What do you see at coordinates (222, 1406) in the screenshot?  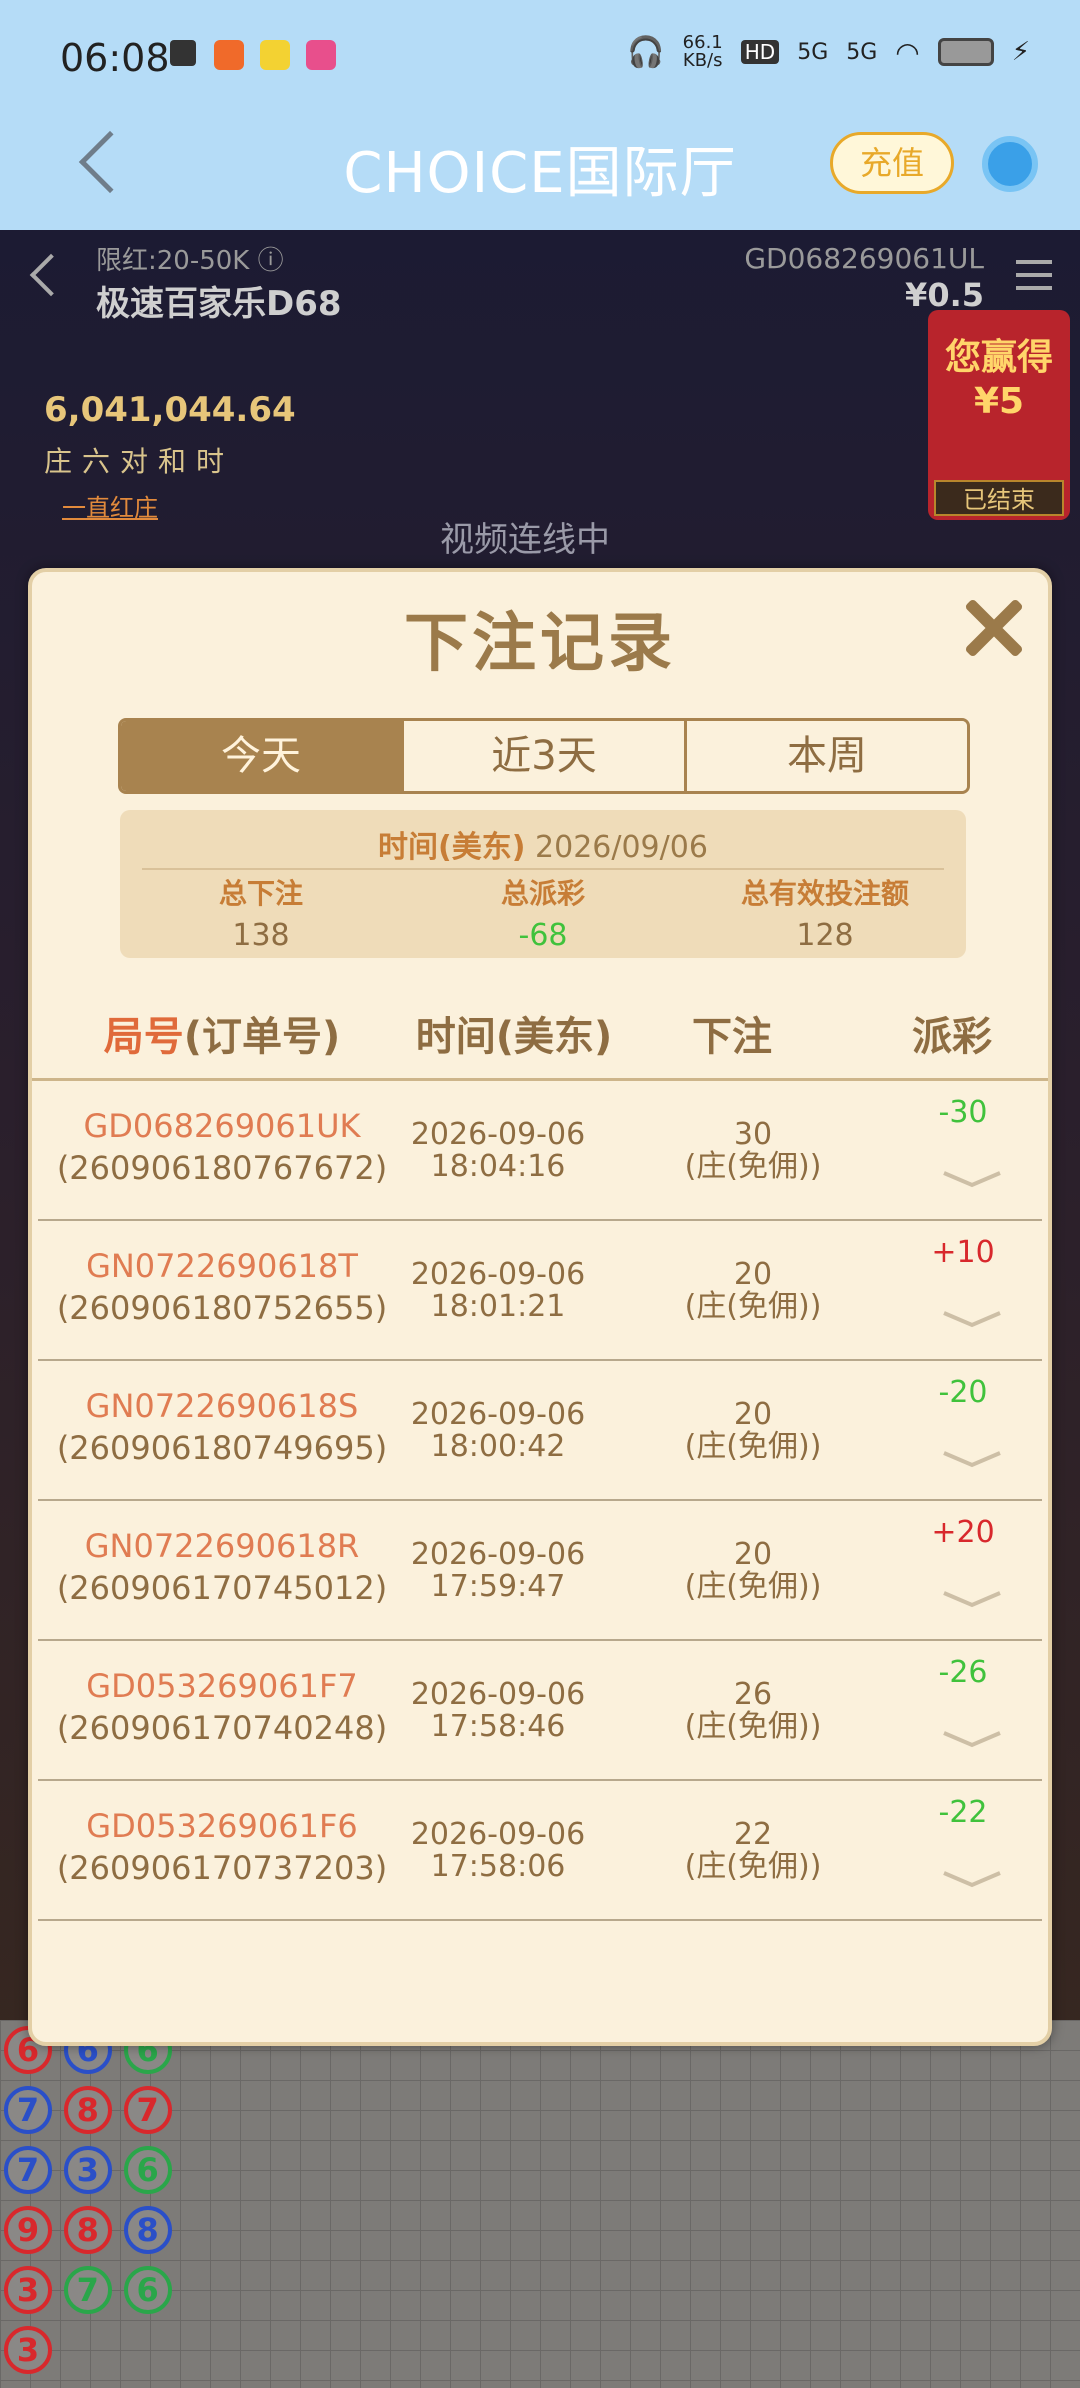 I see `round-id: GN0722690618S` at bounding box center [222, 1406].